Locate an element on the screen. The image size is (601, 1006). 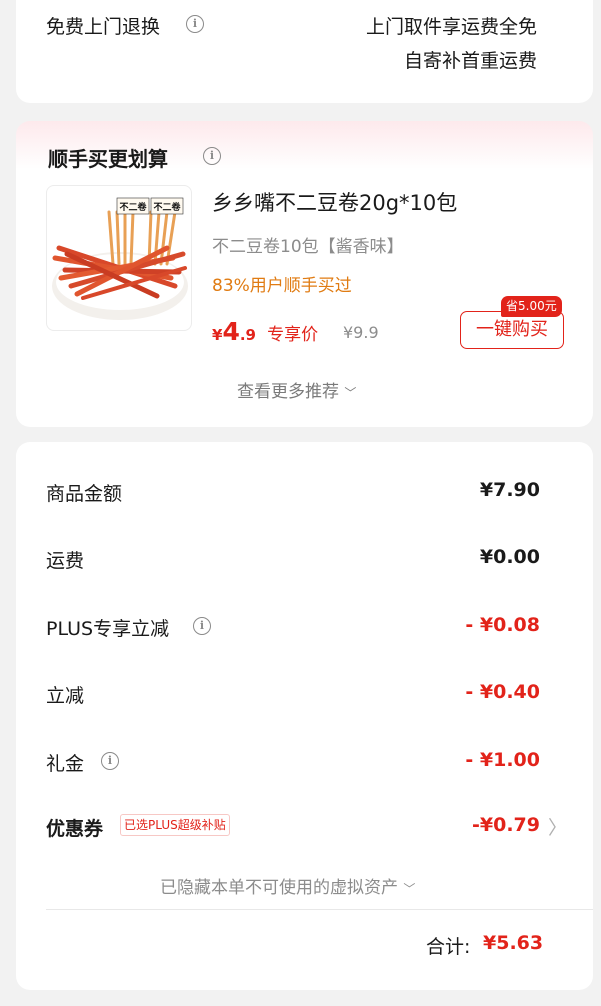
price-symbol: ¥ is located at coordinates (217, 335).